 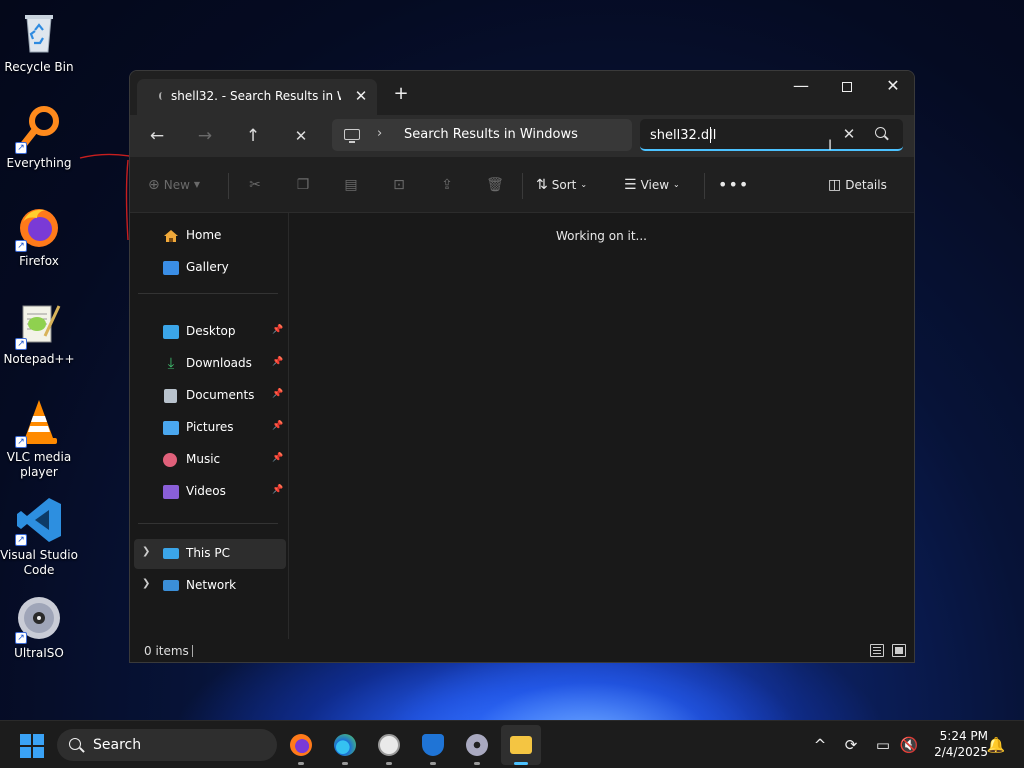 What do you see at coordinates (171, 332) in the screenshot?
I see `desktop-folder-icon` at bounding box center [171, 332].